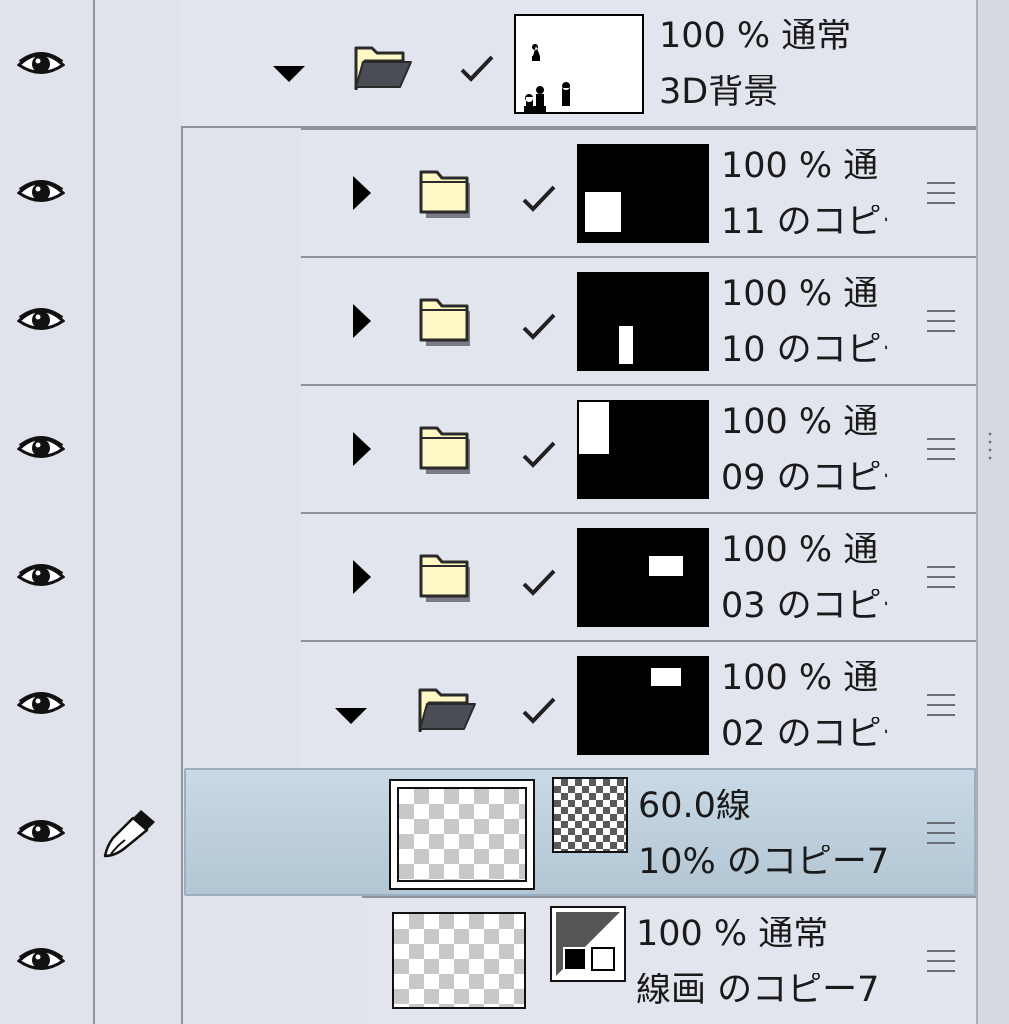  Describe the element at coordinates (764, 862) in the screenshot. I see `layer-name: 10% のコピー7` at that location.